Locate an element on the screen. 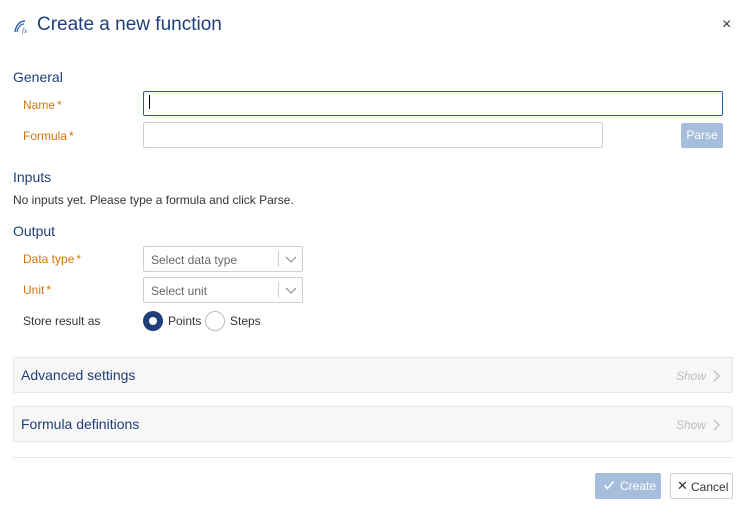 Image resolution: width=747 pixels, height=513 pixels. svg-text: fx is located at coordinates (25, 30).